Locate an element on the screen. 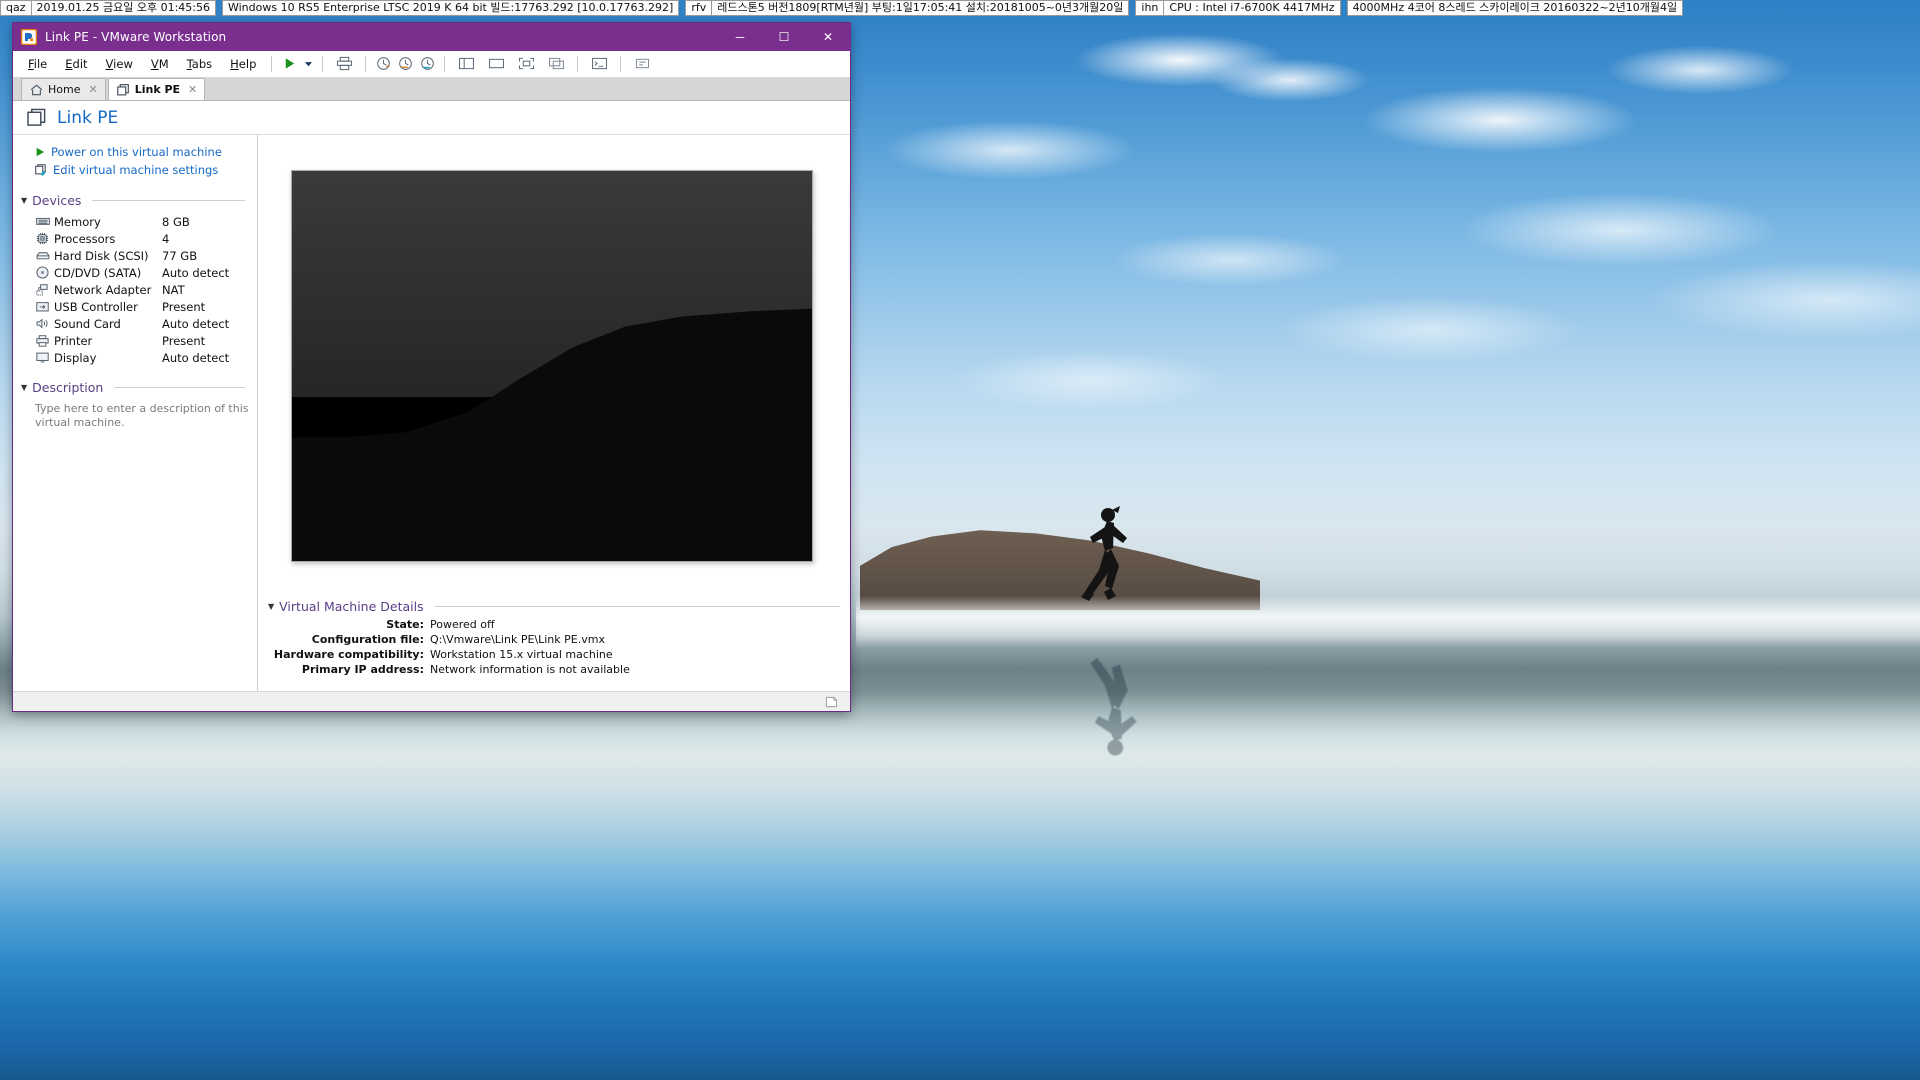  device-row: Processors 4 is located at coordinates (135, 238).